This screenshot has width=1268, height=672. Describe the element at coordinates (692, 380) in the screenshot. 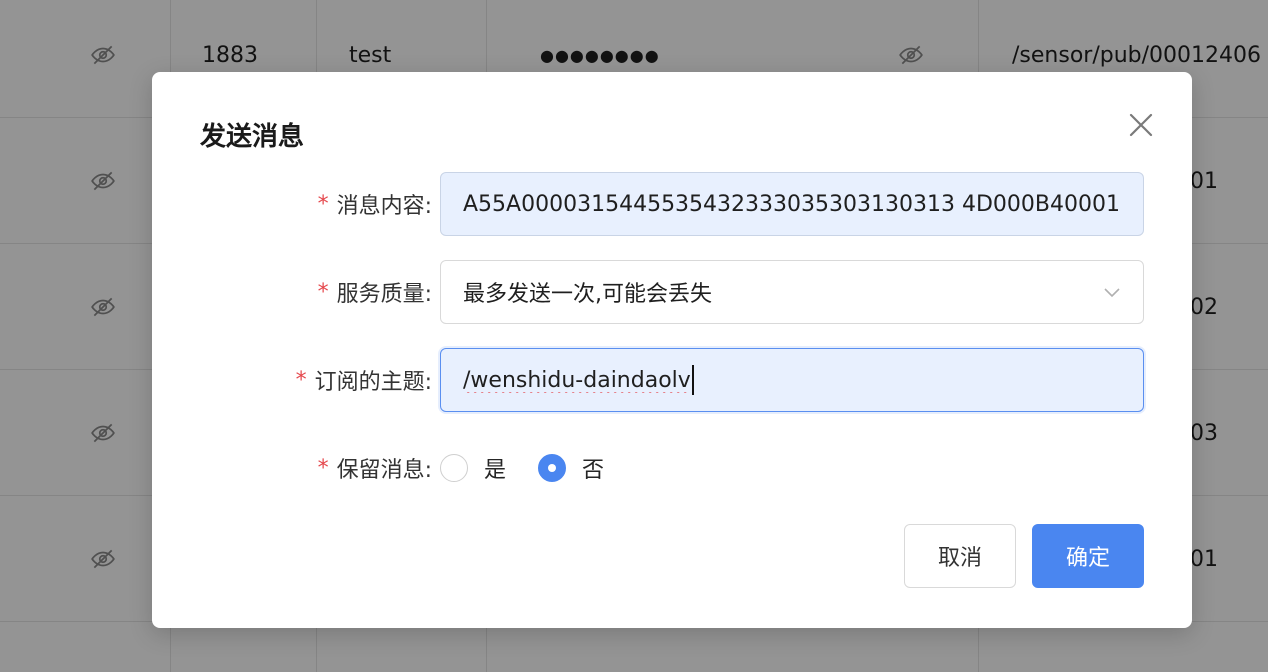

I see `text-caret` at that location.